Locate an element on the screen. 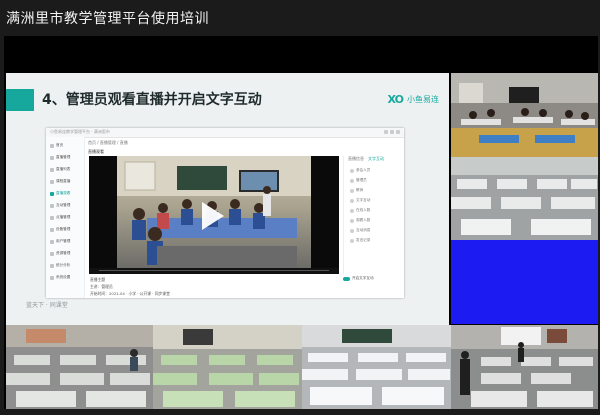 This screenshot has width=600, height=415. tab-text-interaction: 文字互动 is located at coordinates (376, 159).